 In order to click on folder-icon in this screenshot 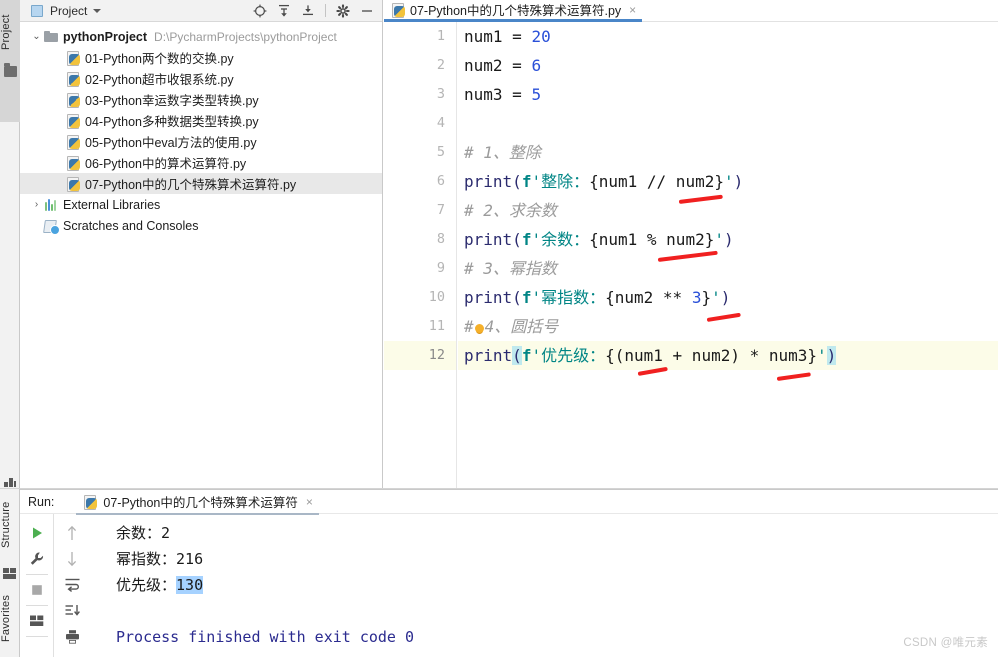, I will do `click(51, 37)`.